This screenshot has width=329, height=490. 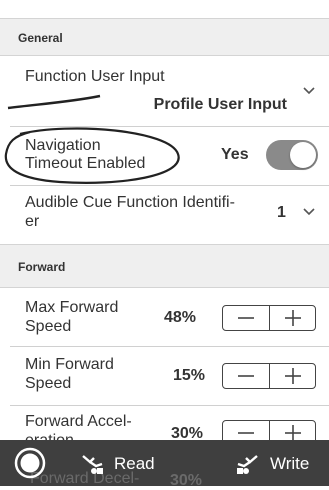 I want to click on top-partial-area, so click(x=164, y=9).